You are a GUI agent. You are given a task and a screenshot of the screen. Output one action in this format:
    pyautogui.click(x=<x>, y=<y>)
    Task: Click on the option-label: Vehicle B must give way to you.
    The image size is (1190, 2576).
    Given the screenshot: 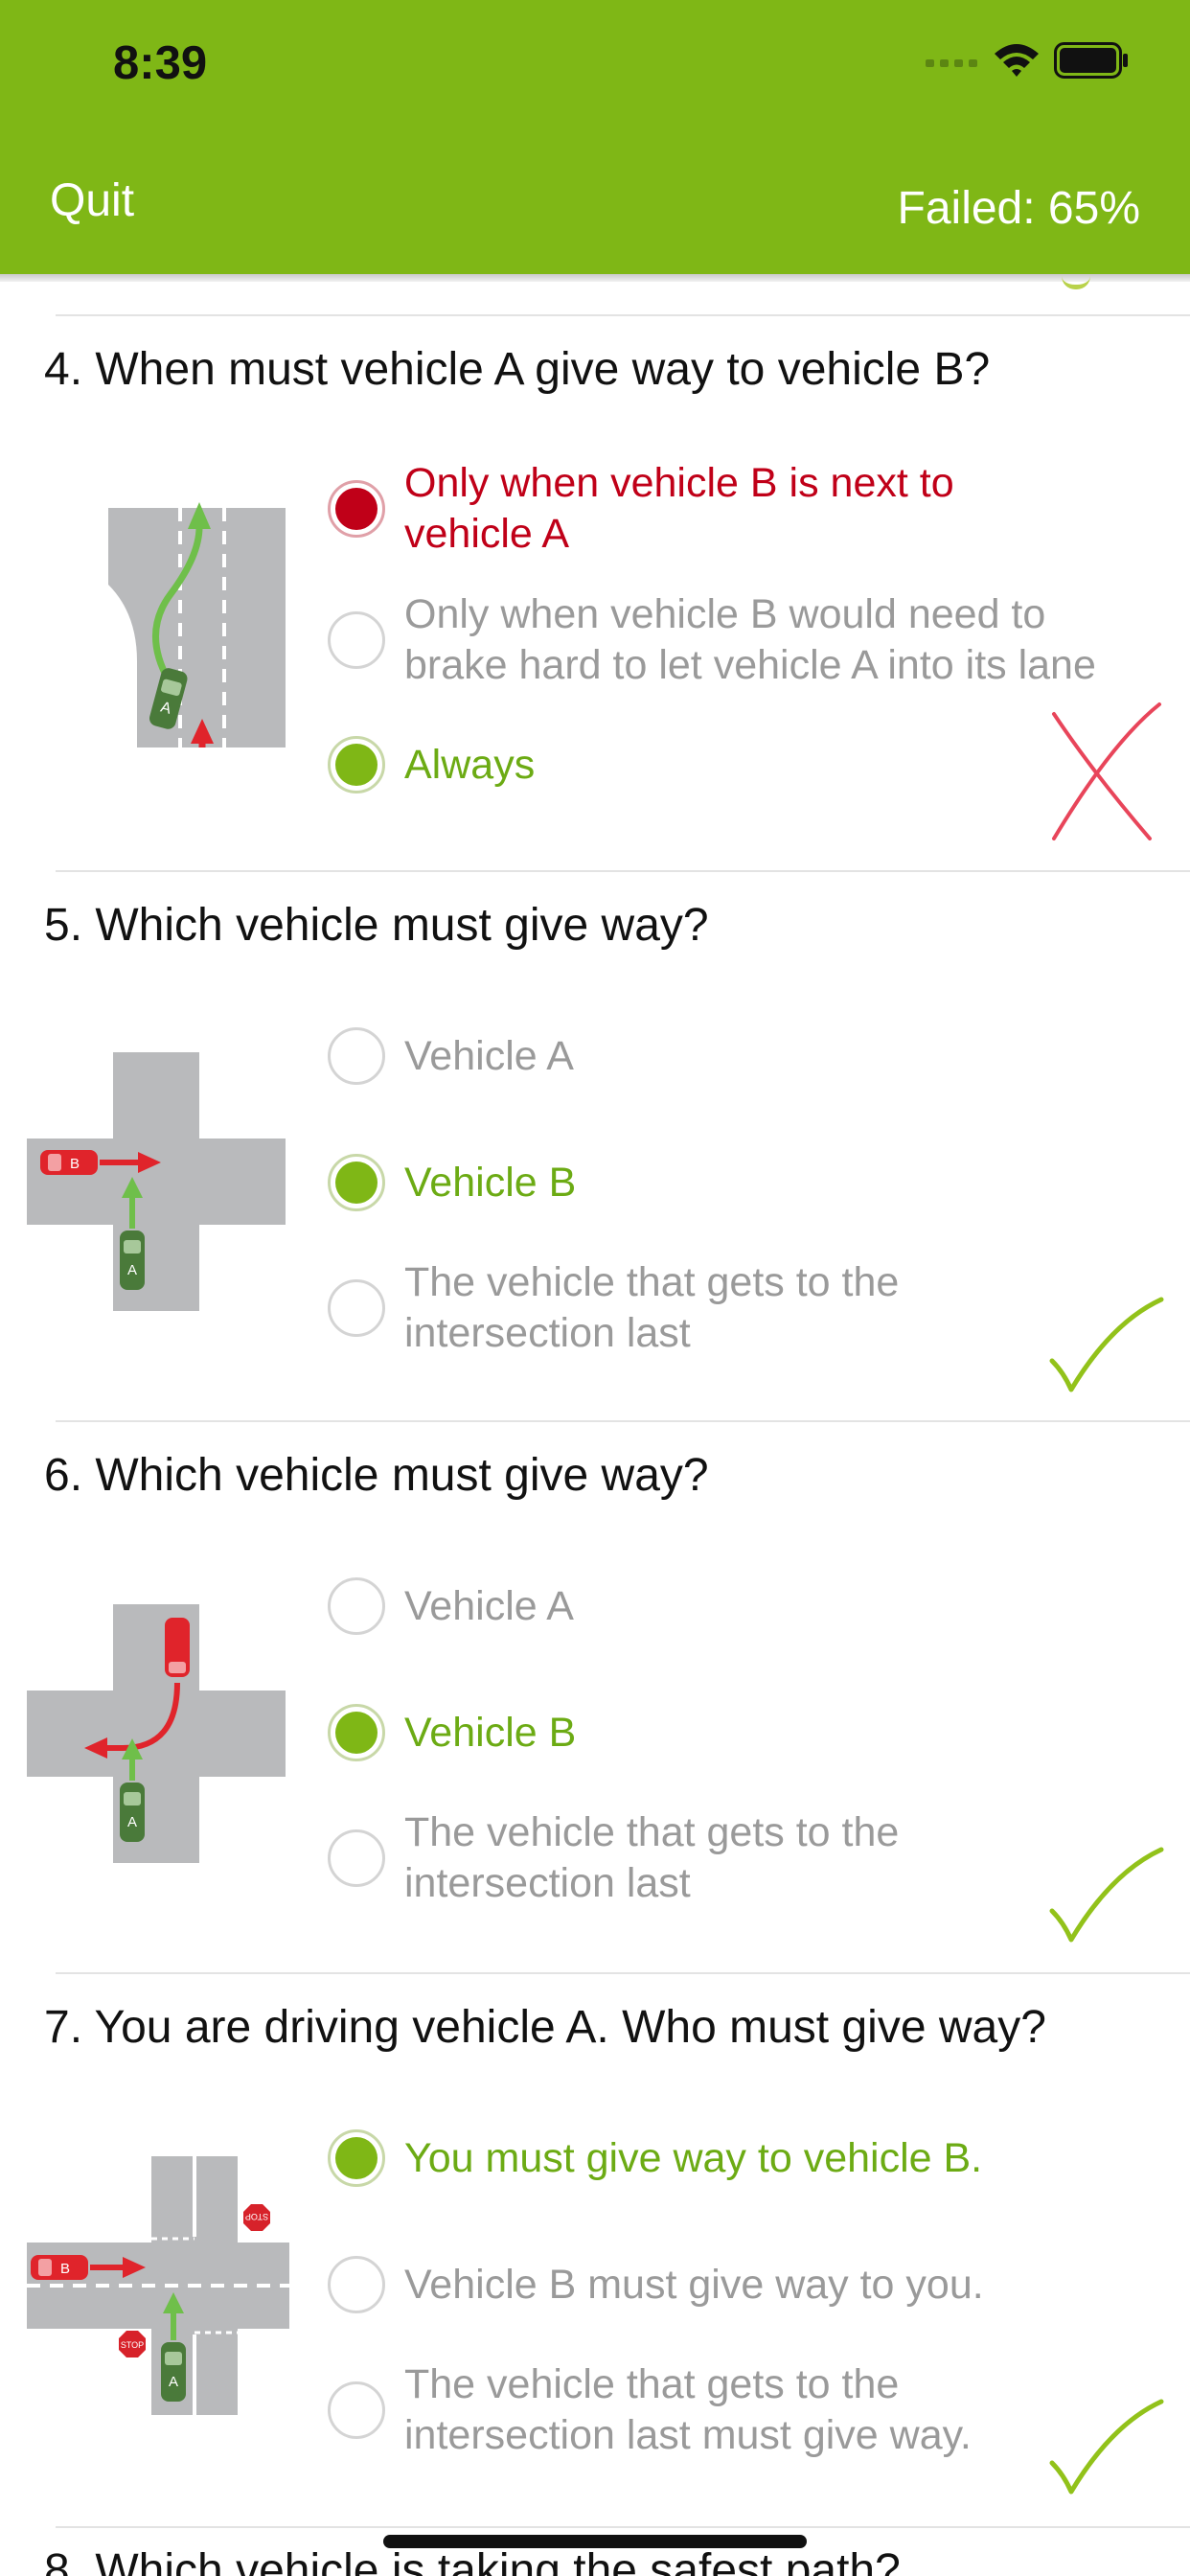 What is the action you would take?
    pyautogui.click(x=694, y=2284)
    